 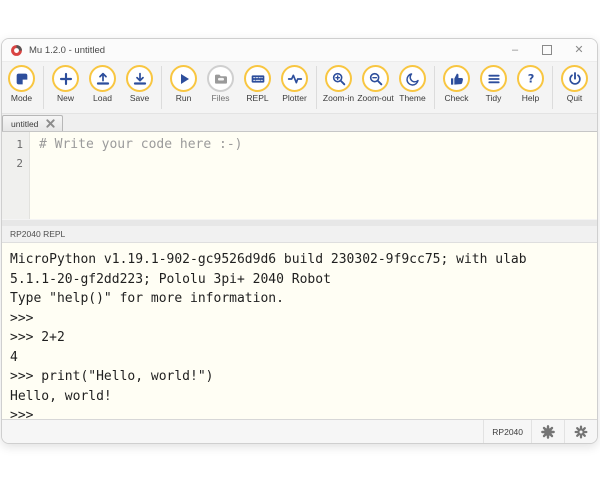 What do you see at coordinates (51, 123) in the screenshot?
I see `tab-close-icon` at bounding box center [51, 123].